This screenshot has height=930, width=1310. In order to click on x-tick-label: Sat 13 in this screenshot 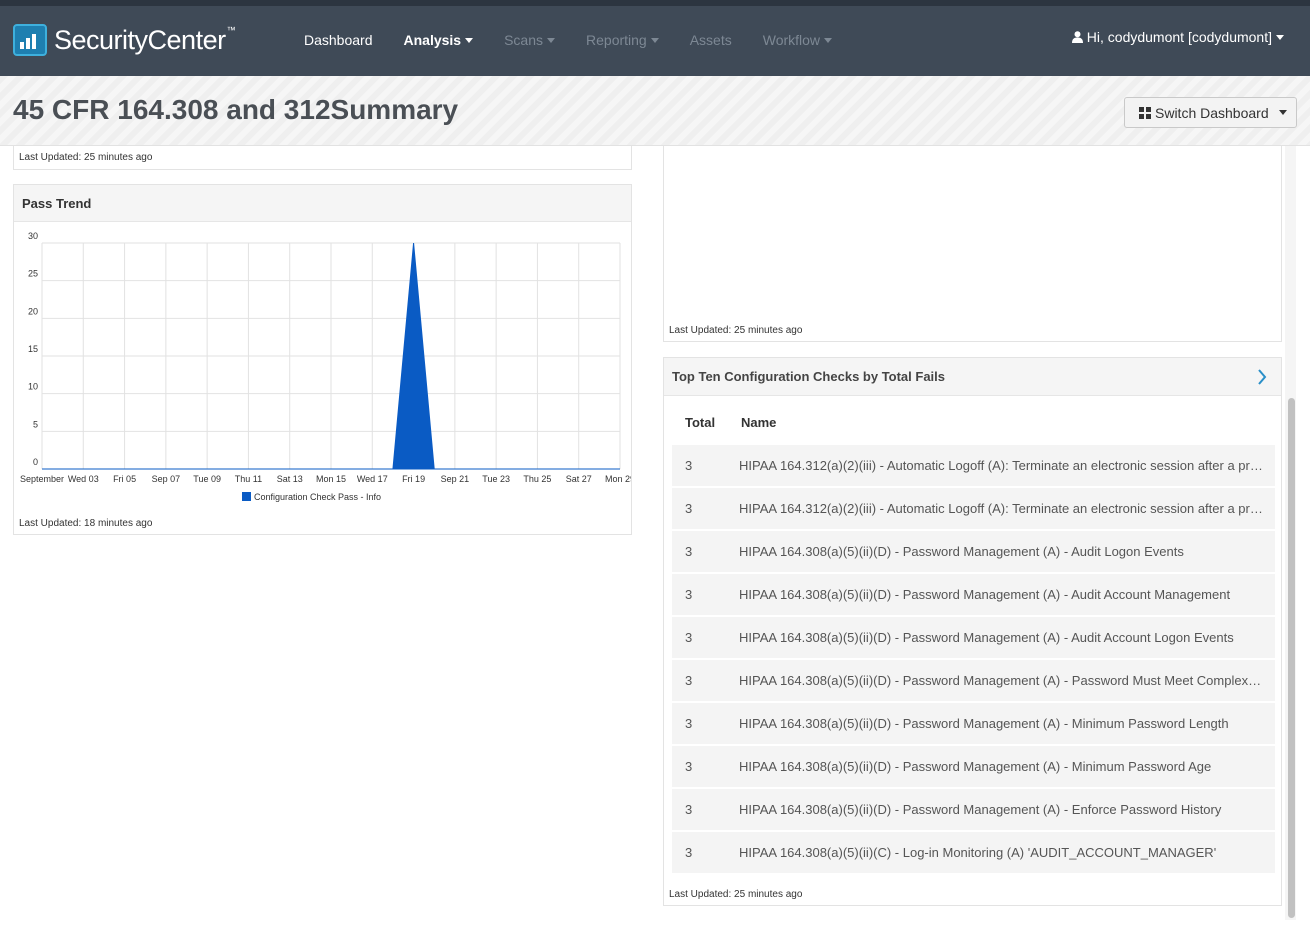, I will do `click(290, 479)`.